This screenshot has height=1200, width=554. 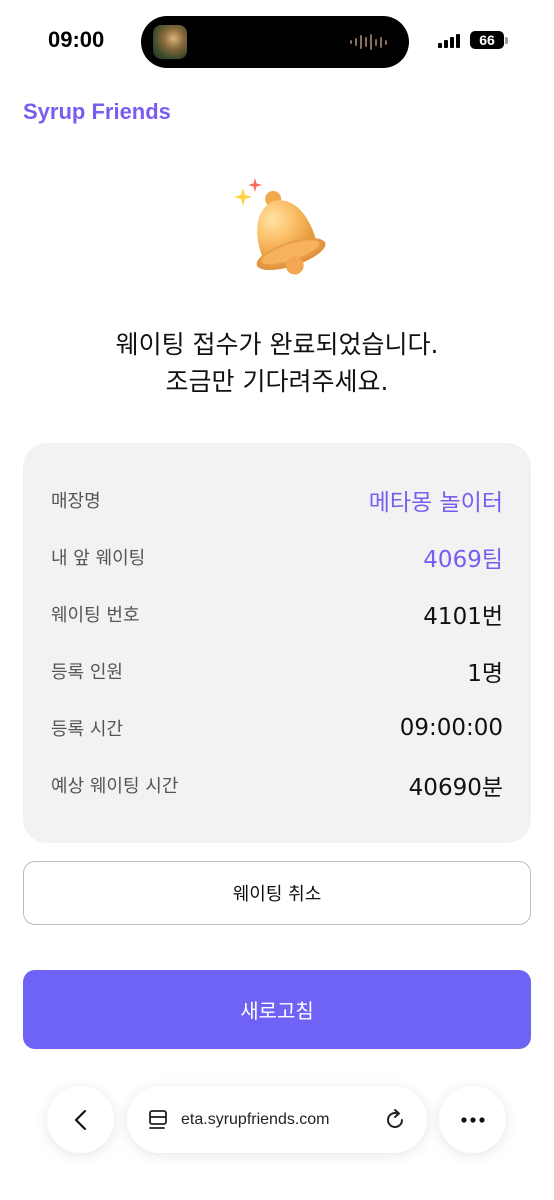 I want to click on status-indicators: 66, so click(x=473, y=40).